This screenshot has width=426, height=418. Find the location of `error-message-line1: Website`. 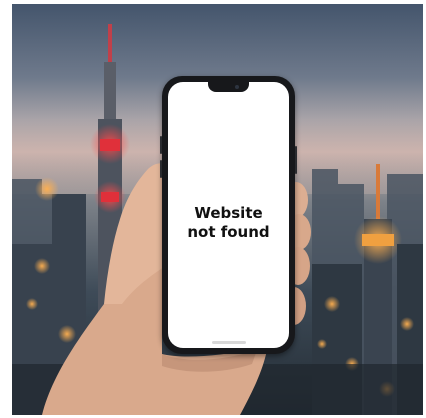

error-message-line1: Website is located at coordinates (228, 213).